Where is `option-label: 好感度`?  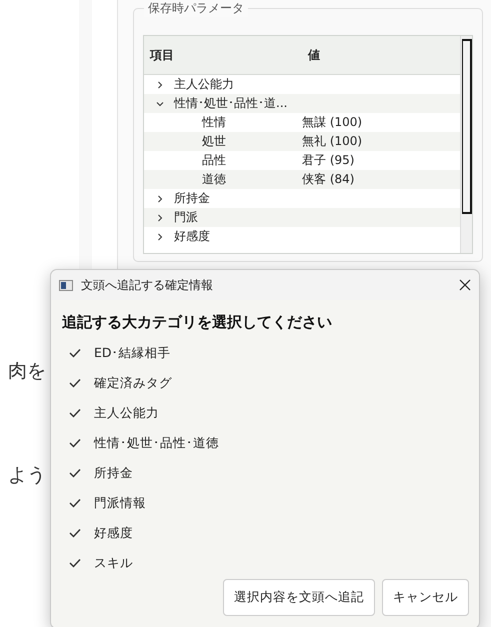
option-label: 好感度 is located at coordinates (113, 533).